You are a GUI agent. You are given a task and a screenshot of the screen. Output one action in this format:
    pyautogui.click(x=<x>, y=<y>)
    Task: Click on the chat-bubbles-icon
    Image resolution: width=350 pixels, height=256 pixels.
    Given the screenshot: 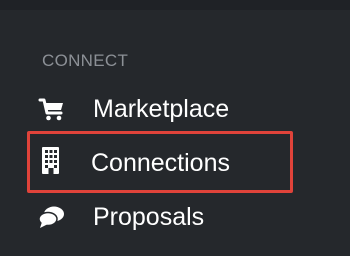 What is the action you would take?
    pyautogui.click(x=52, y=217)
    